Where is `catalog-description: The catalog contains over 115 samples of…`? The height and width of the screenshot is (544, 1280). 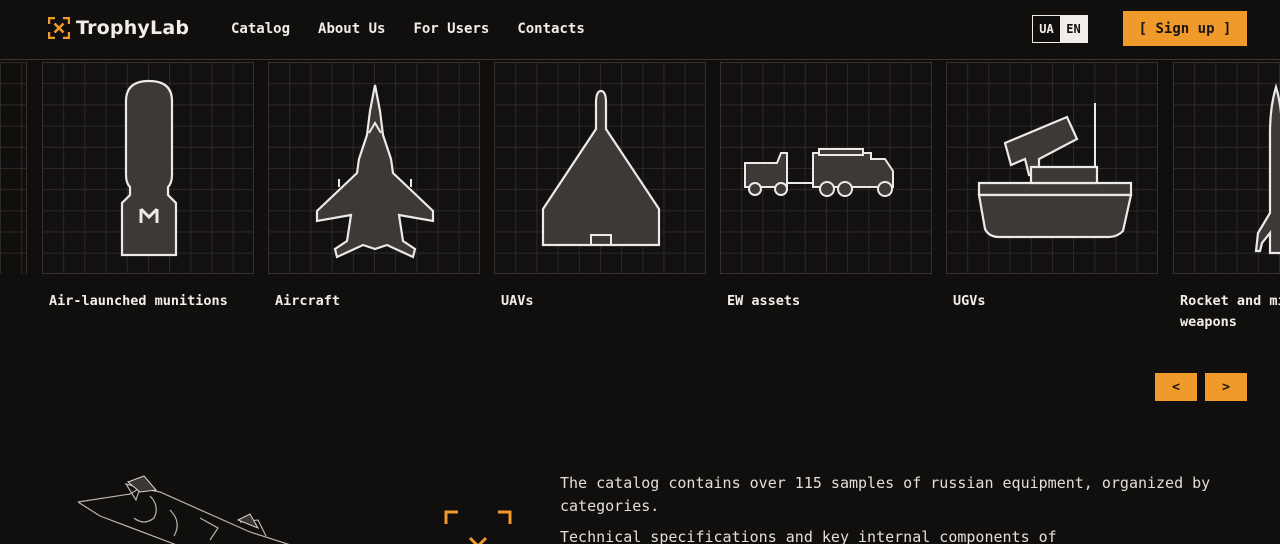 catalog-description: The catalog contains over 115 samples of… is located at coordinates (910, 508).